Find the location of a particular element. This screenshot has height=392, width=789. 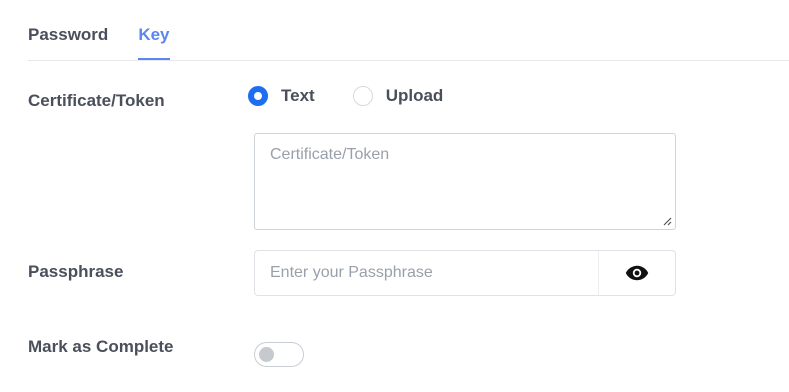

radio-upload-indicator is located at coordinates (362, 96).